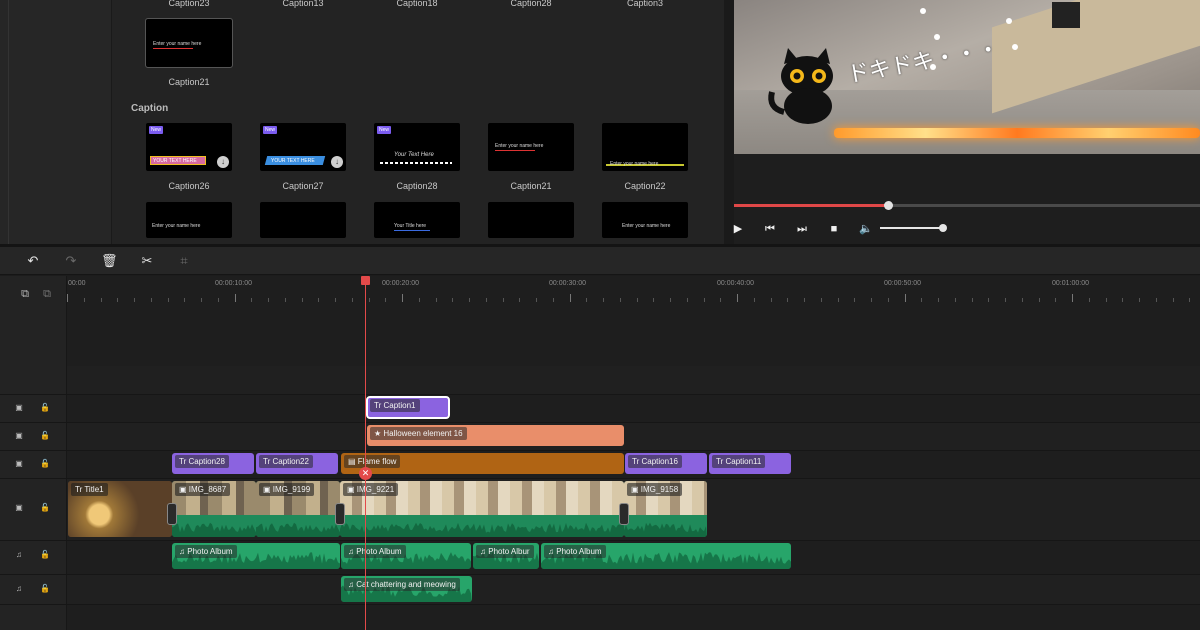 The width and height of the screenshot is (1200, 630). Describe the element at coordinates (750, 463) in the screenshot. I see `timeline-clip-caption: Tr Caption11` at that location.